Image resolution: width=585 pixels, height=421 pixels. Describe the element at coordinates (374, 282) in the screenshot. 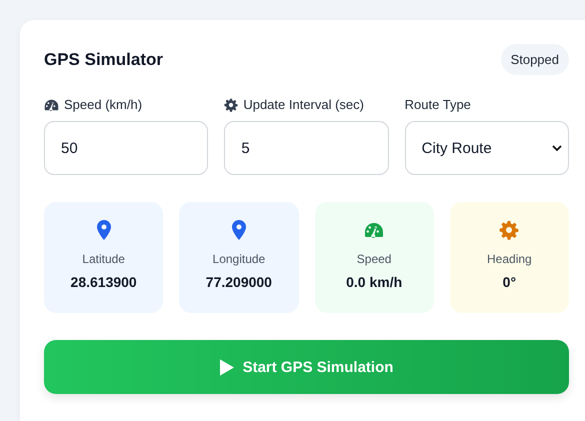

I see `stat-value: 0.0 km/h` at that location.